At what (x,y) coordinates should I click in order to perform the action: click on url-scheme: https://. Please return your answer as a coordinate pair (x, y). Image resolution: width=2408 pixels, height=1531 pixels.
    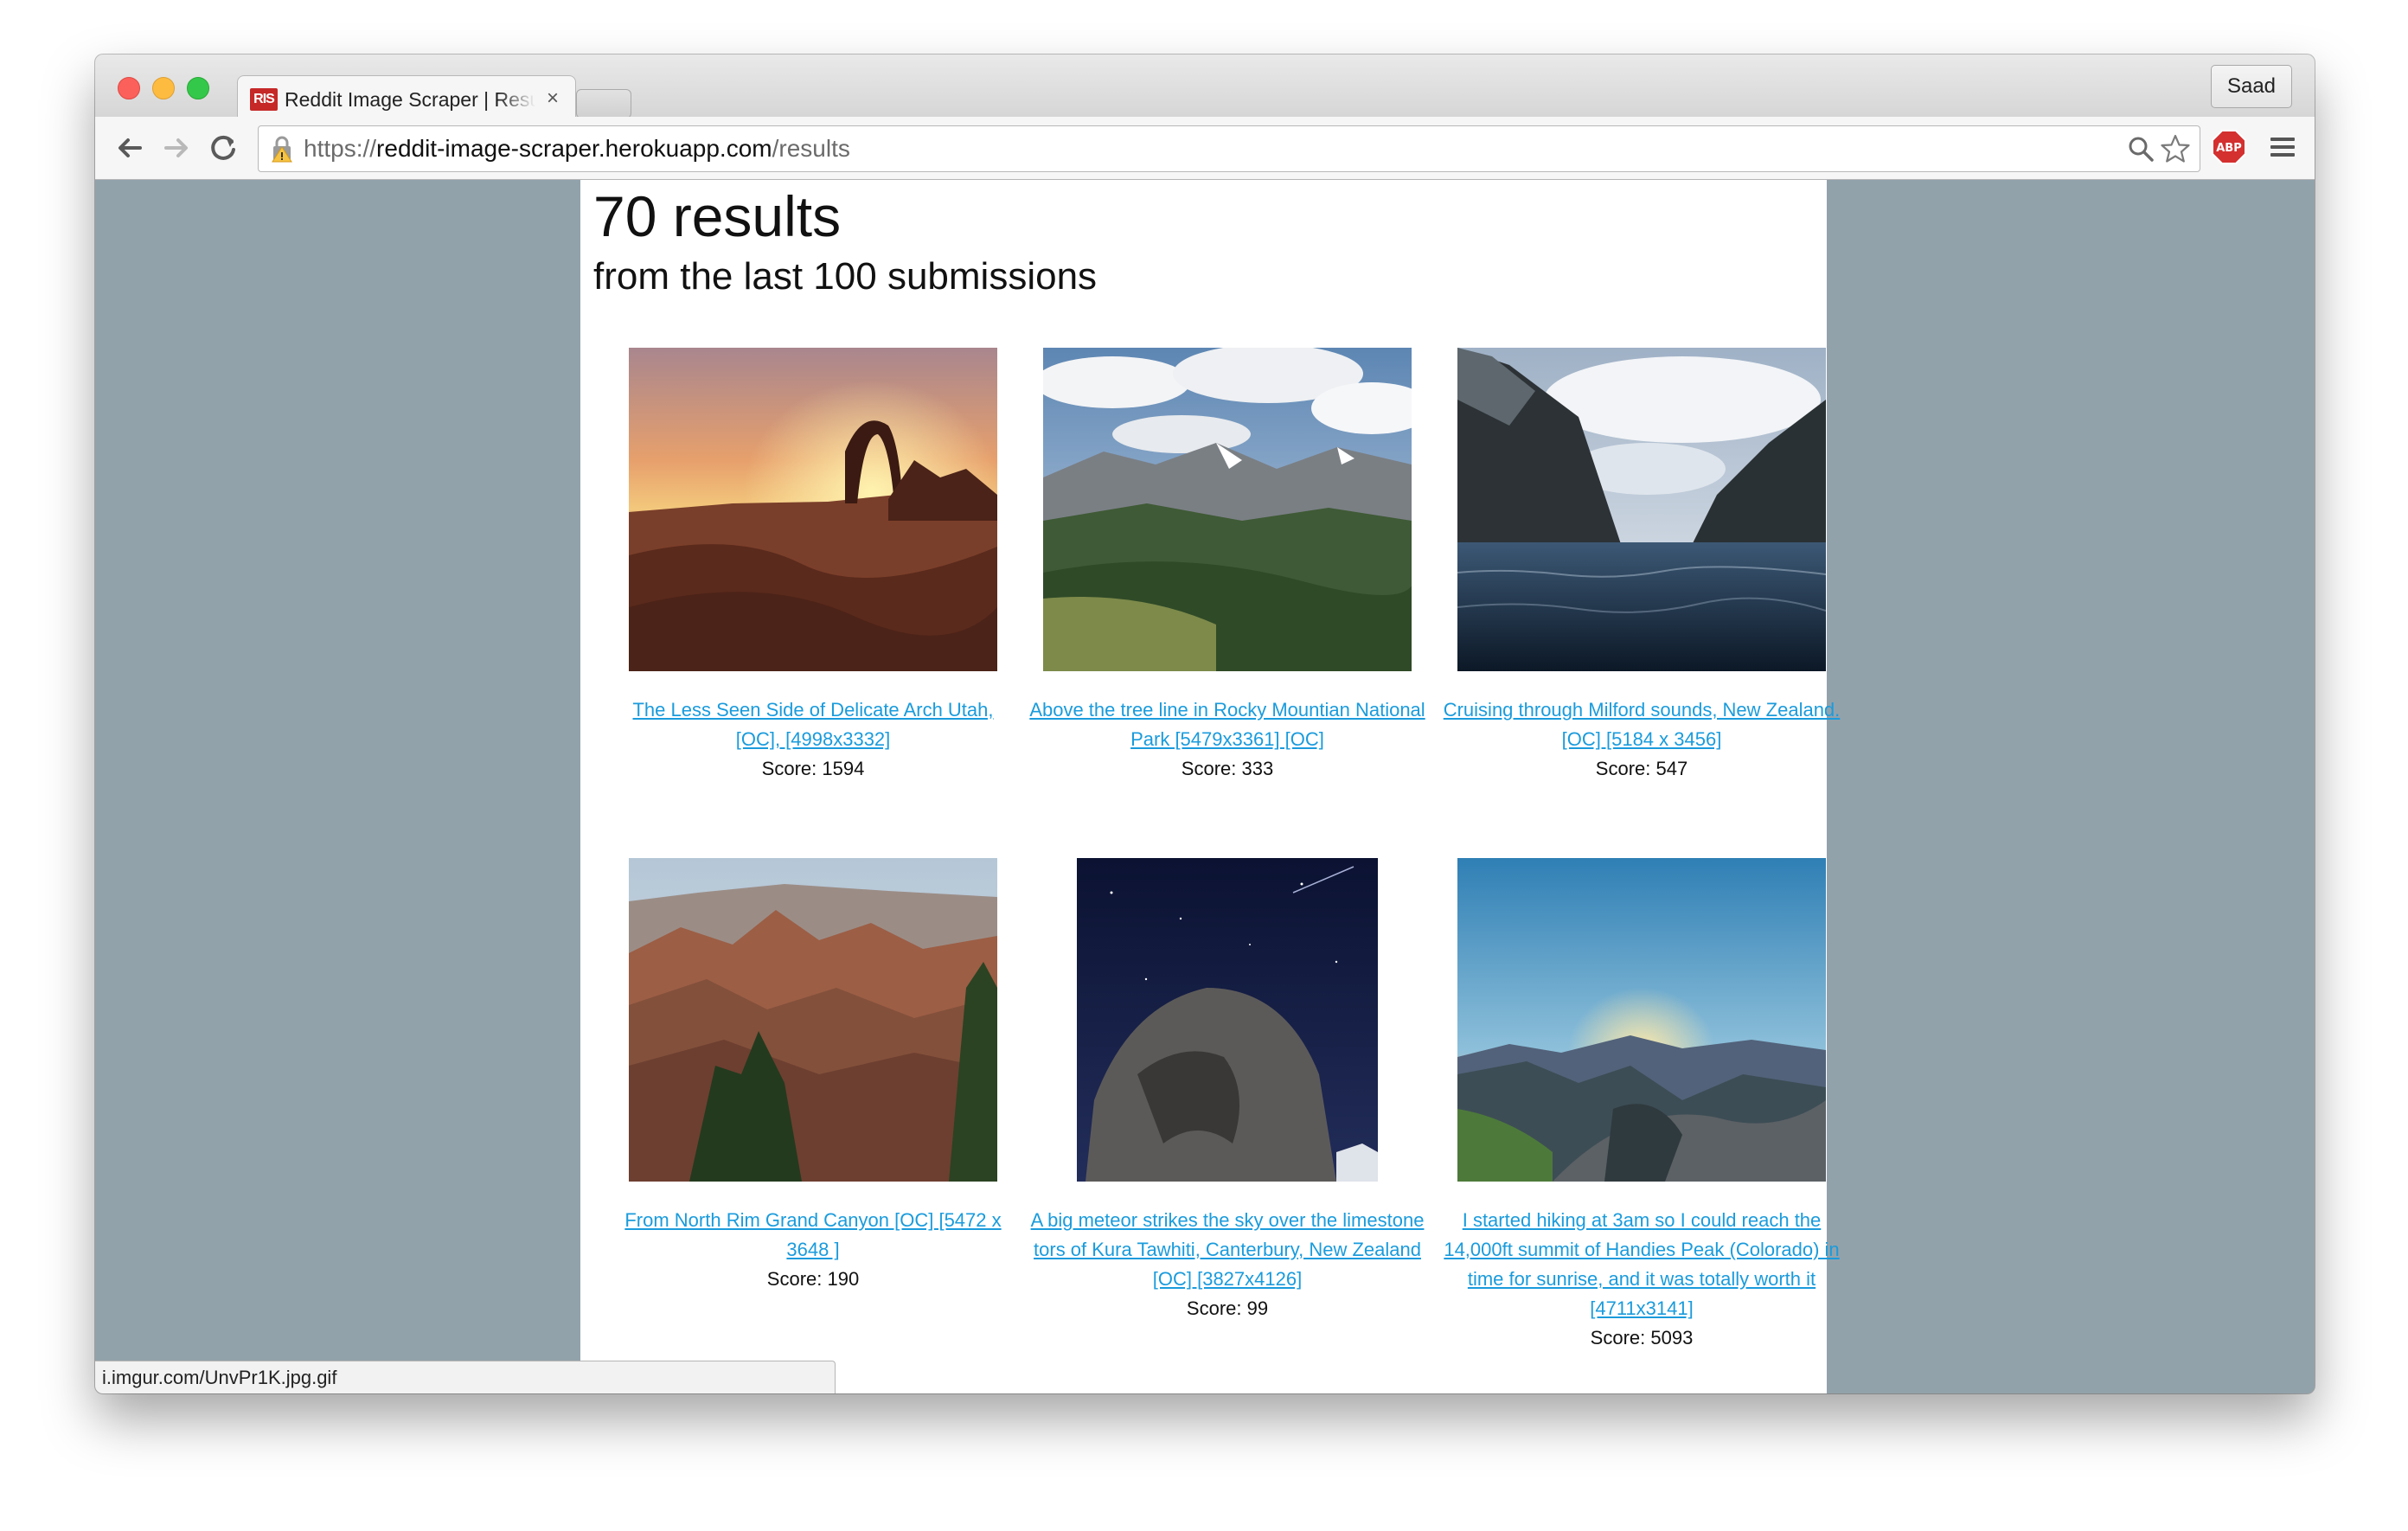
    Looking at the image, I should click on (340, 148).